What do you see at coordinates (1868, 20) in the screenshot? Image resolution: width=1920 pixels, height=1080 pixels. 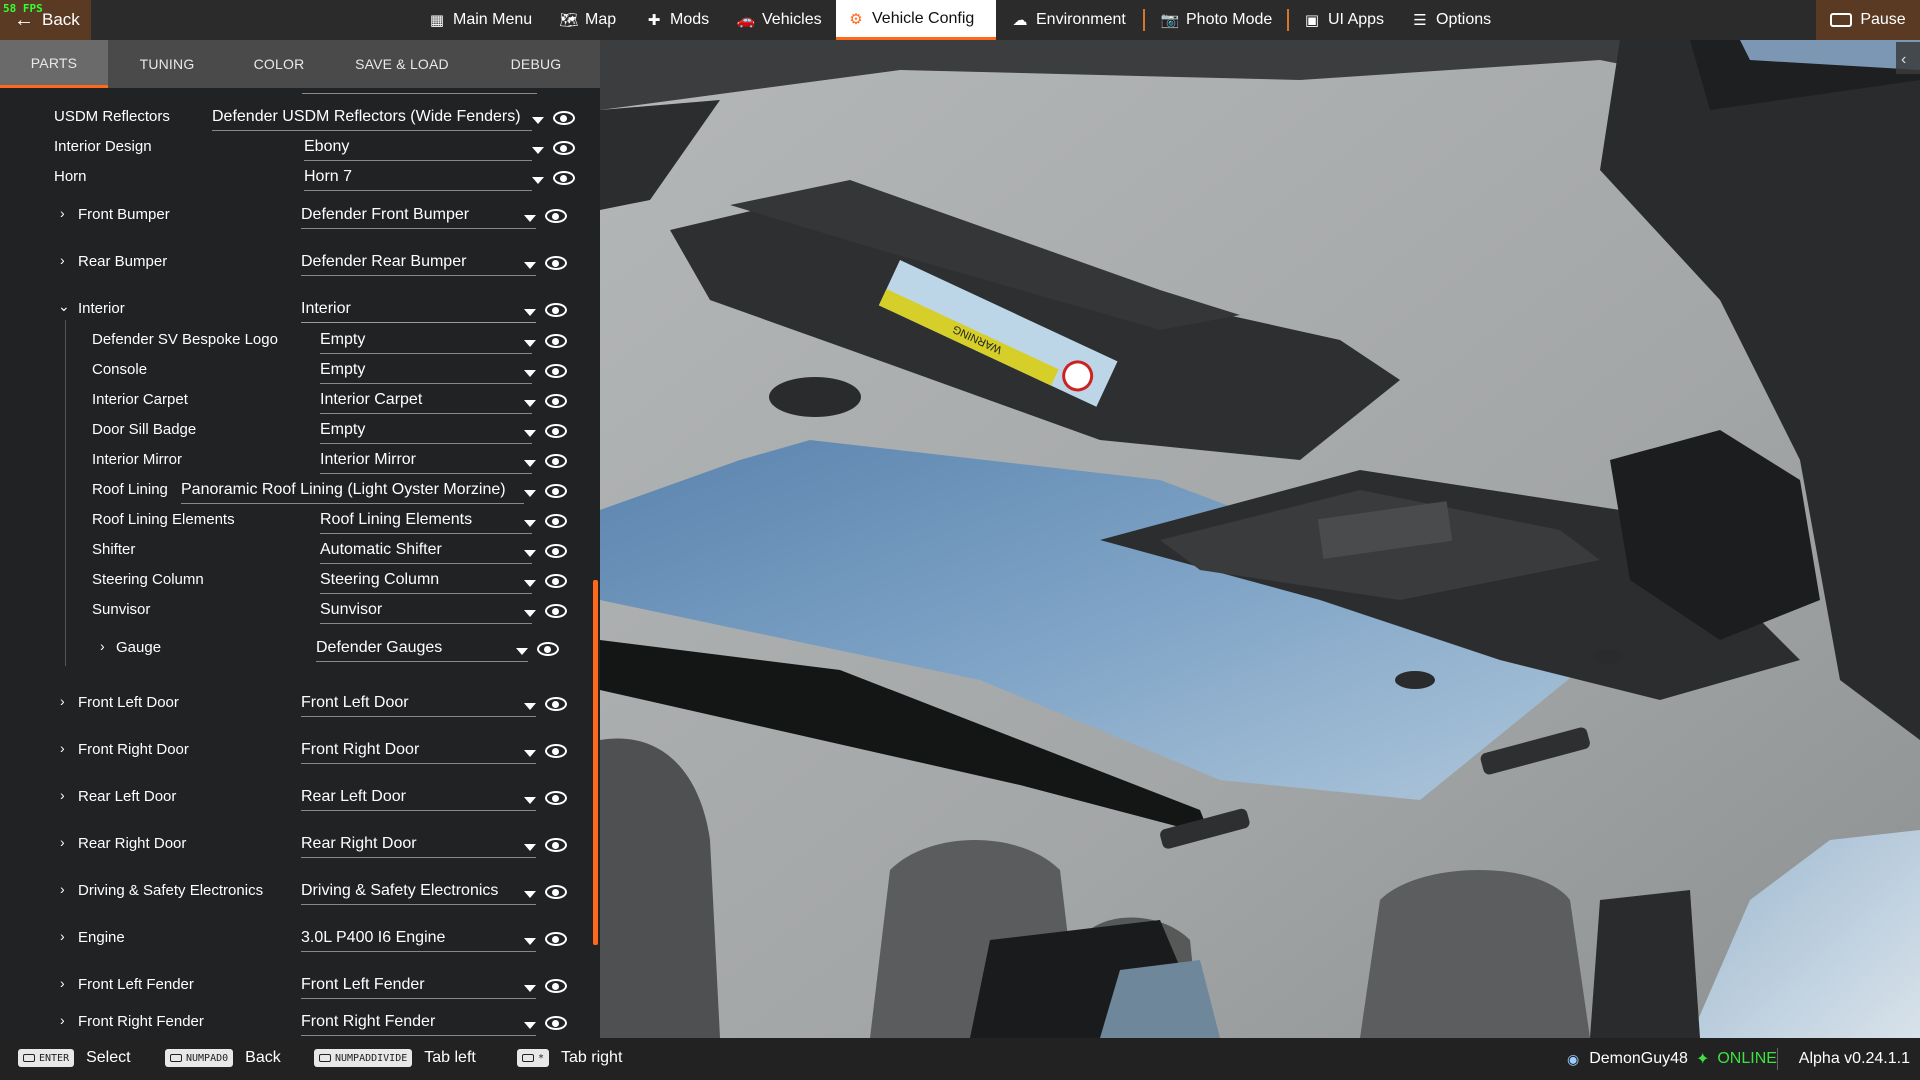 I see `pause-button: Pause` at bounding box center [1868, 20].